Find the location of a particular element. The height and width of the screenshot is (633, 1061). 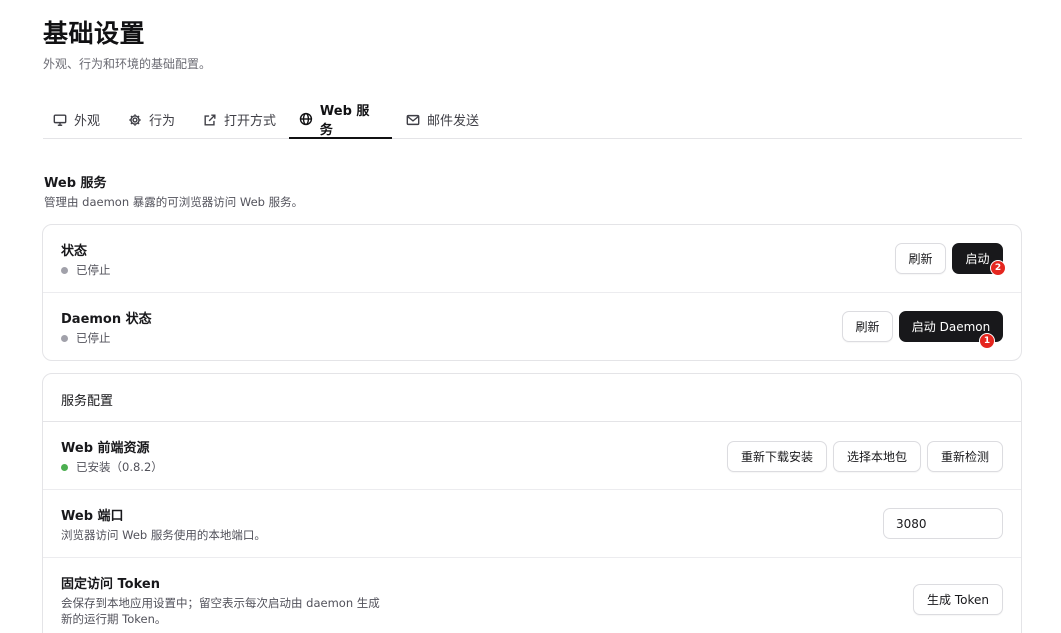

daemon-status-row: Daemon 状态 已停止 刷新 启动 Daemon 1 is located at coordinates (532, 326).